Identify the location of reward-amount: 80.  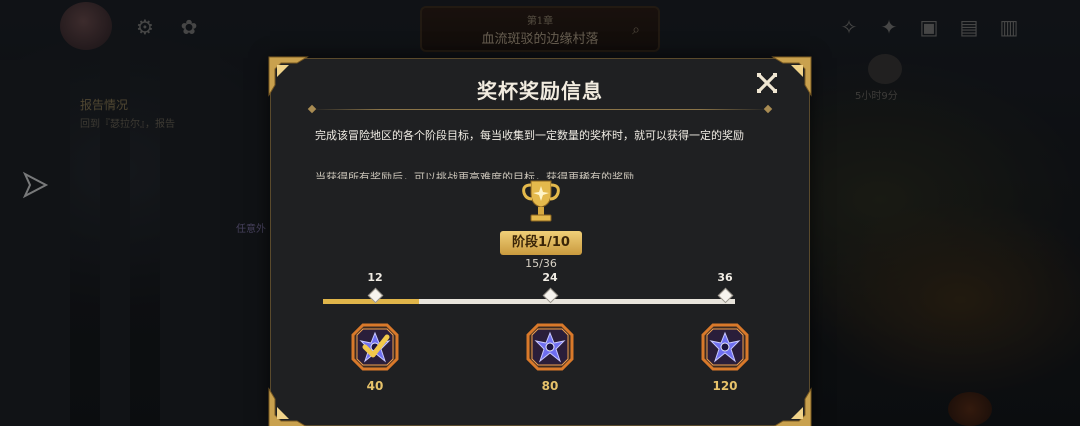
(550, 386).